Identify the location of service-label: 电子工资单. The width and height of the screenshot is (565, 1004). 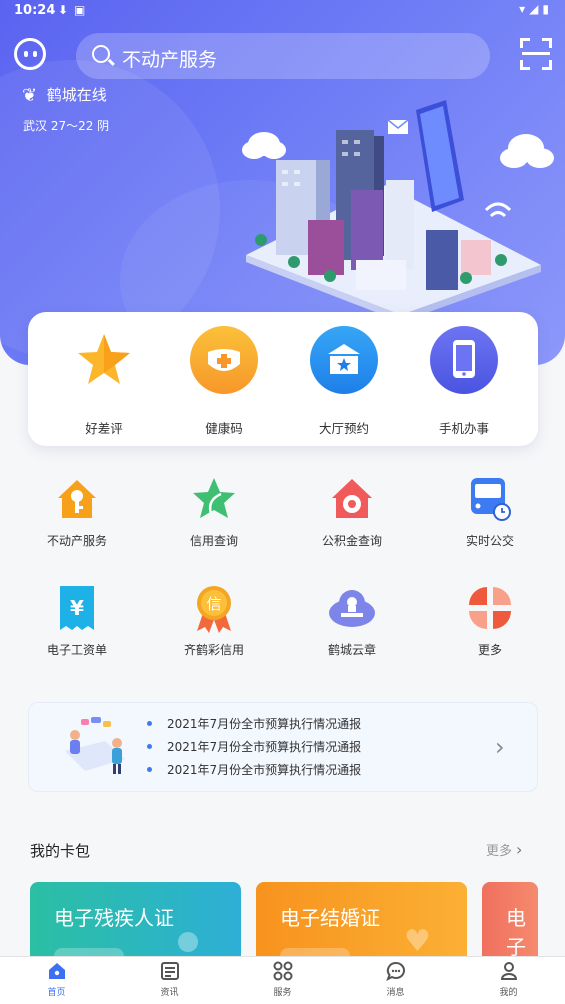
(76, 650).